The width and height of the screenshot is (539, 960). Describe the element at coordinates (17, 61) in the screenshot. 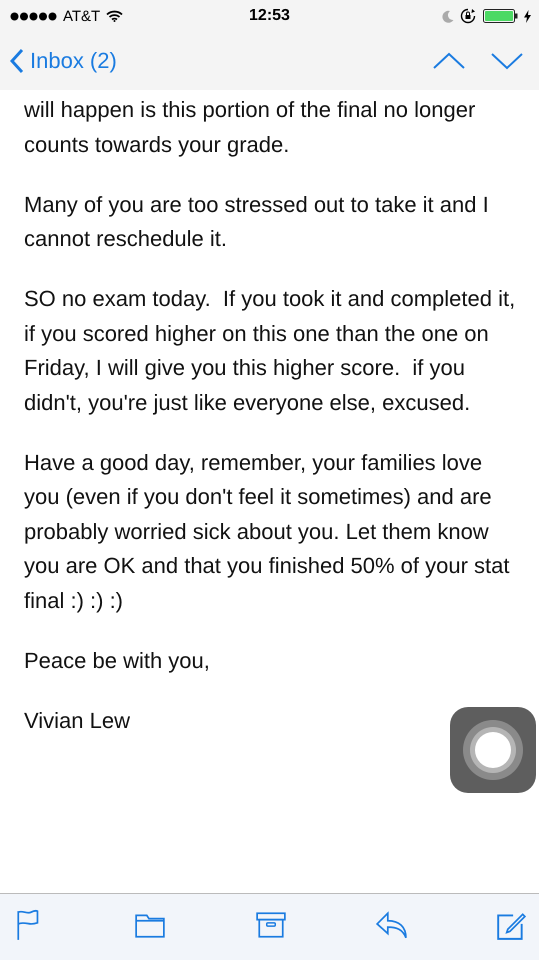

I see `back-chevron-icon` at that location.